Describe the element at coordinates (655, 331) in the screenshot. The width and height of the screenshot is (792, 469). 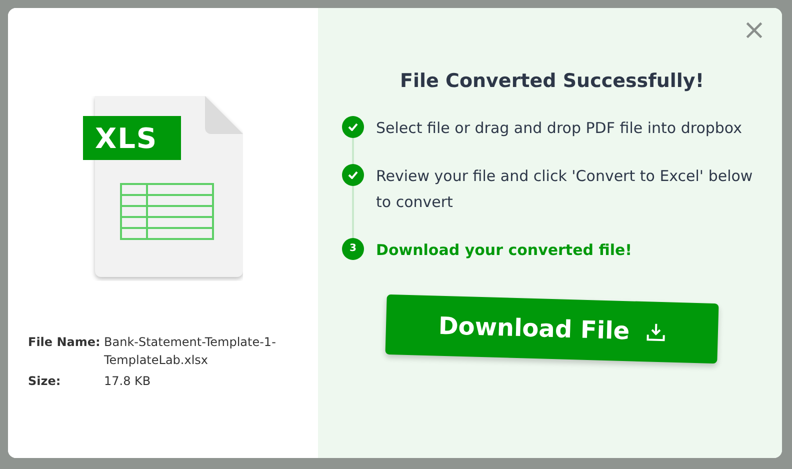
I see `download-icon` at that location.